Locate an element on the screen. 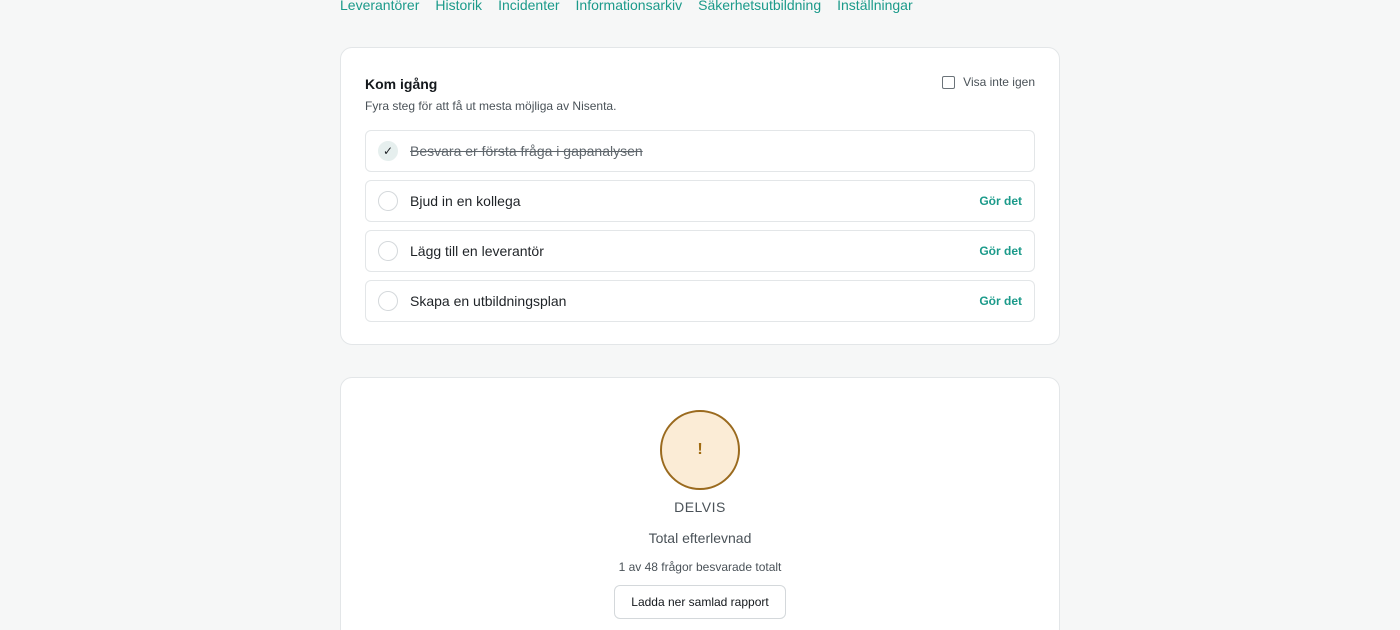  compliance-caption: Total efterlevnad is located at coordinates (700, 538).